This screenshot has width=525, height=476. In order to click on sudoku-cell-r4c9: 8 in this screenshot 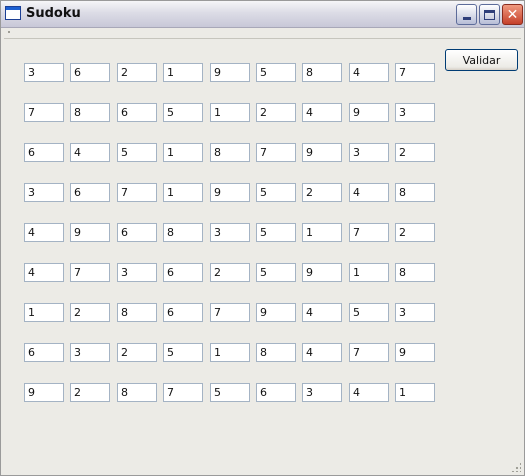, I will do `click(415, 192)`.